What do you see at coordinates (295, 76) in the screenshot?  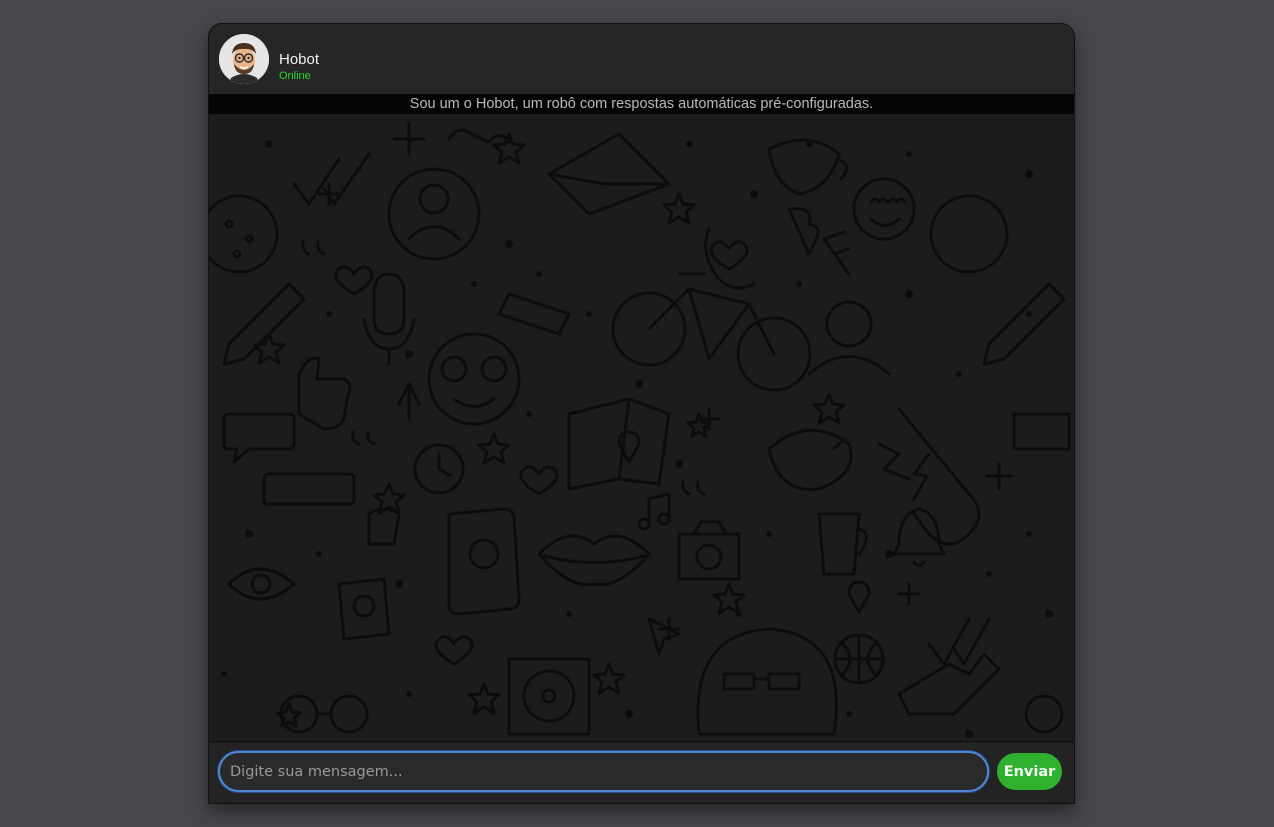 I see `bot-status: Online` at bounding box center [295, 76].